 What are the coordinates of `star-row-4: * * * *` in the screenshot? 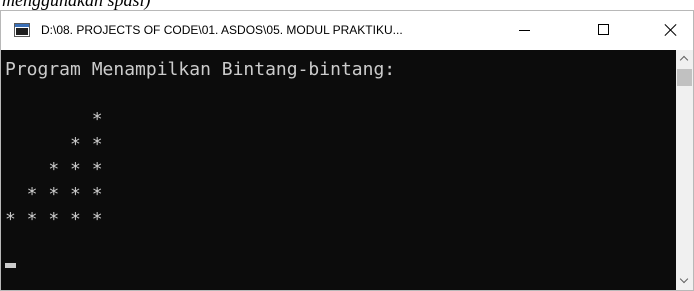 It's located at (54, 194).